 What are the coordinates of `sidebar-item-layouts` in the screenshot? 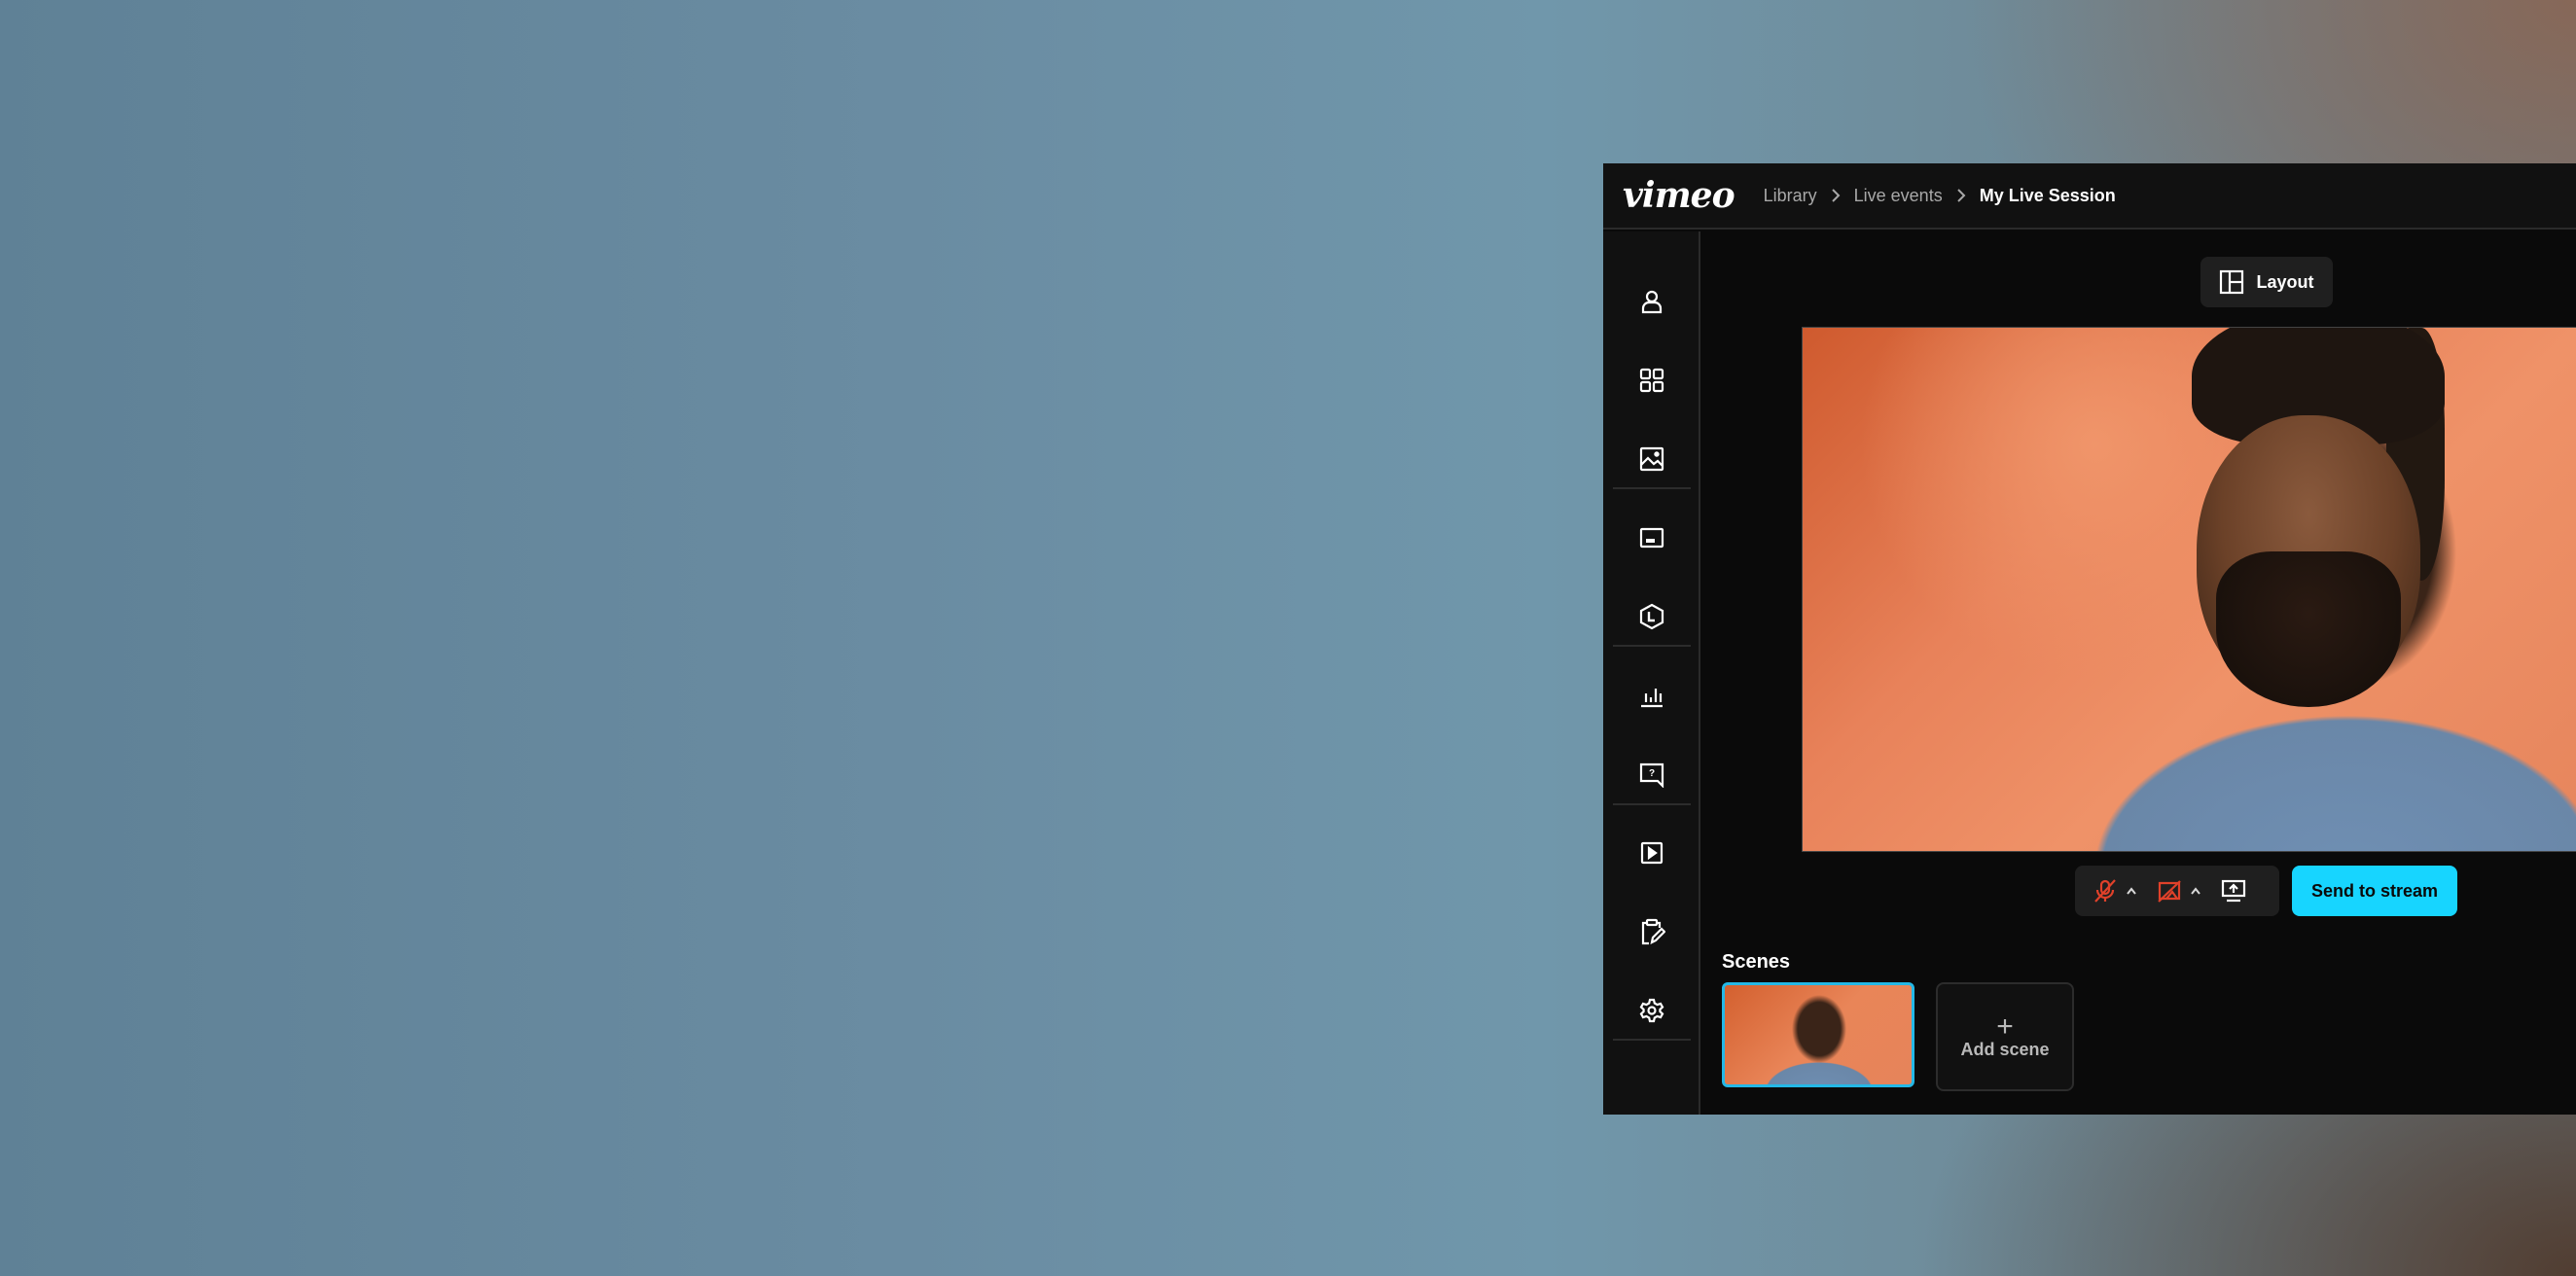 It's located at (1651, 380).